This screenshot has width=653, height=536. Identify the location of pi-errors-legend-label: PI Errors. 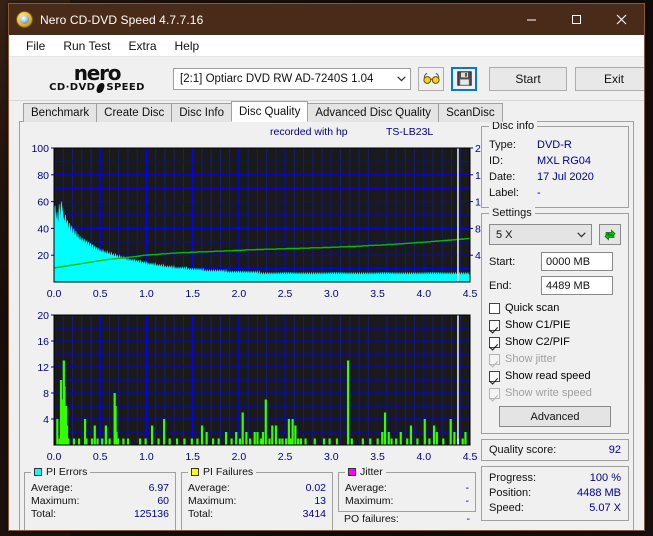
(67, 472).